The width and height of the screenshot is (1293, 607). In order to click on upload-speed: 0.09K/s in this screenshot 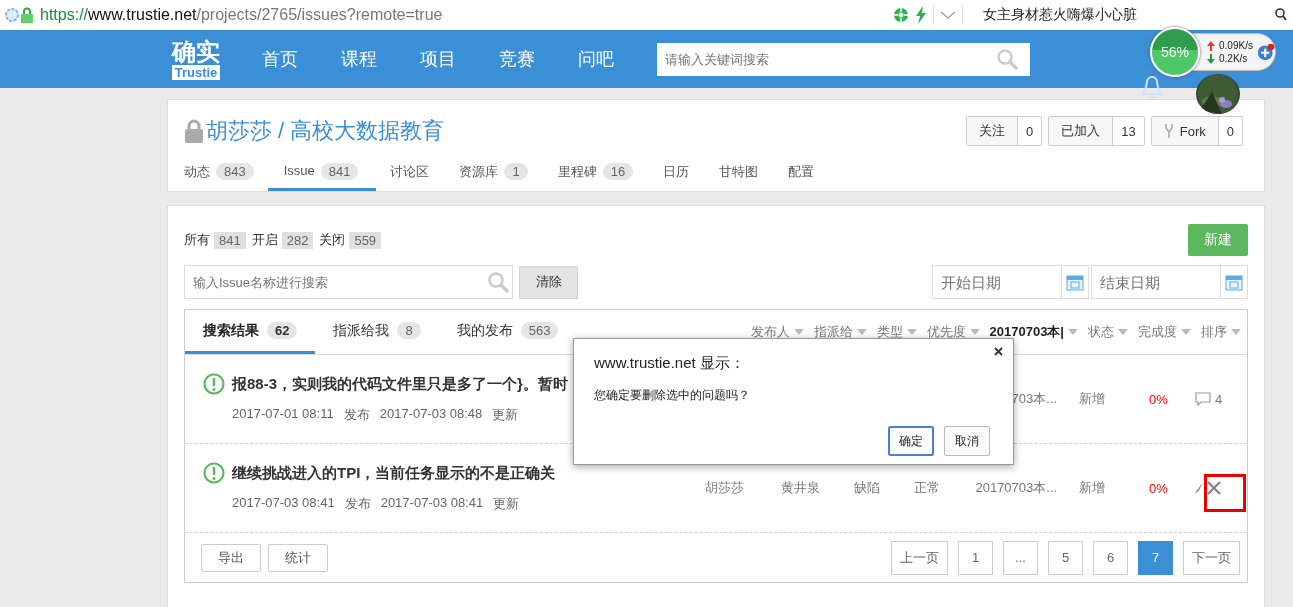, I will do `click(1236, 45)`.